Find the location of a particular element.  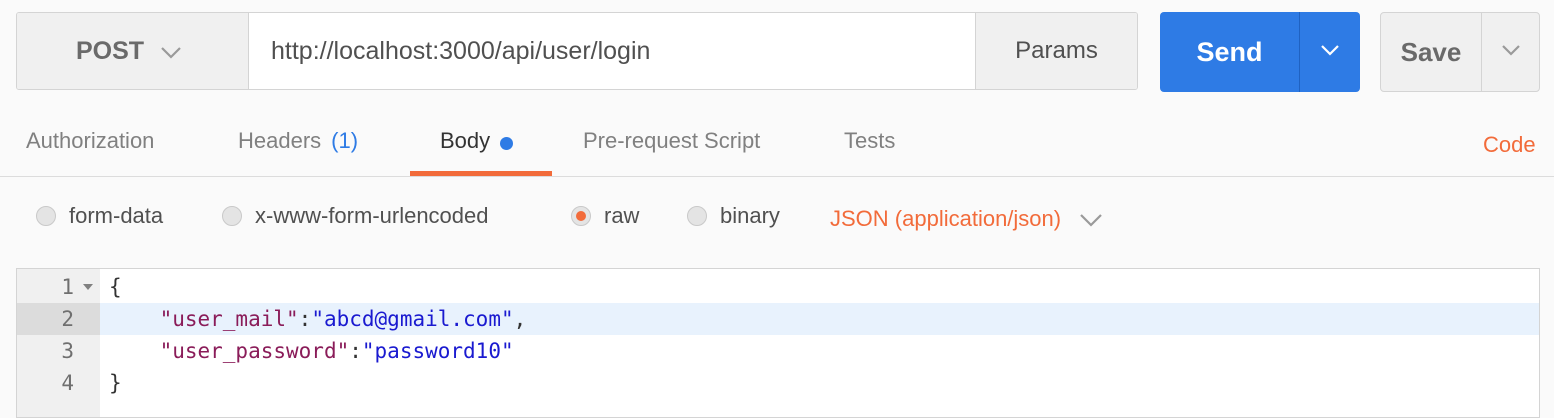

json-open-brace: { is located at coordinates (115, 287).